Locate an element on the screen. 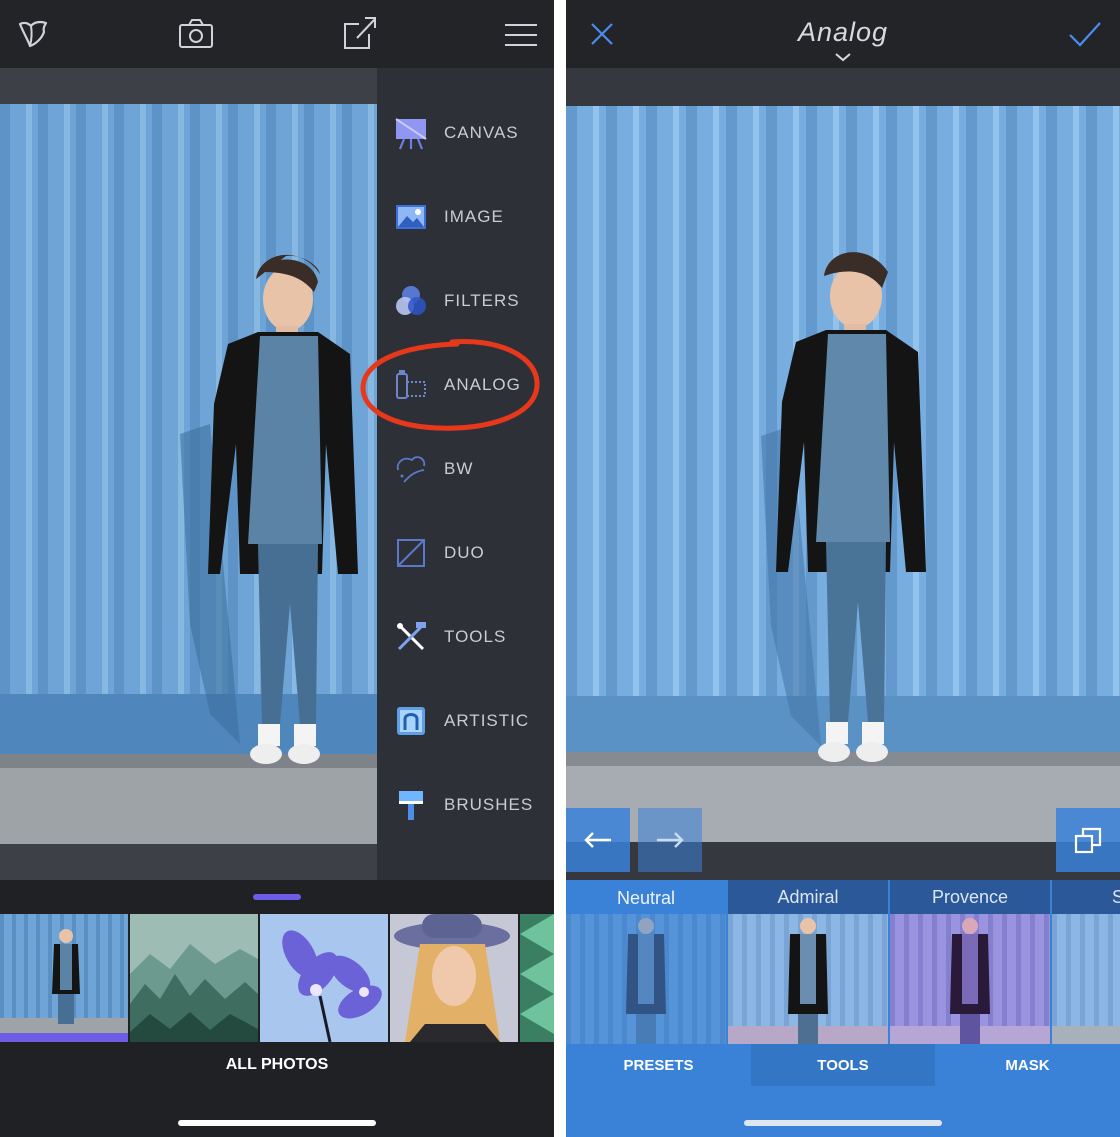 The height and width of the screenshot is (1137, 1120). hamburger-icon is located at coordinates (521, 35).